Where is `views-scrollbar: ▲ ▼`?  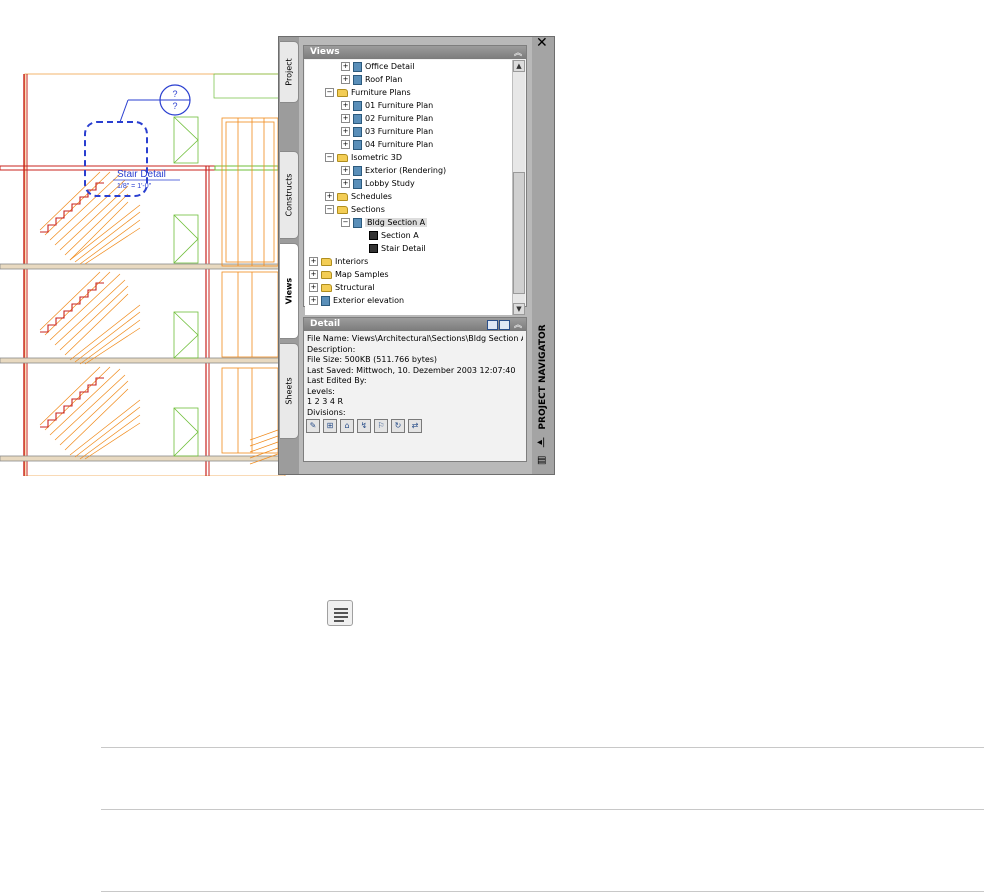 views-scrollbar: ▲ ▼ is located at coordinates (518, 187).